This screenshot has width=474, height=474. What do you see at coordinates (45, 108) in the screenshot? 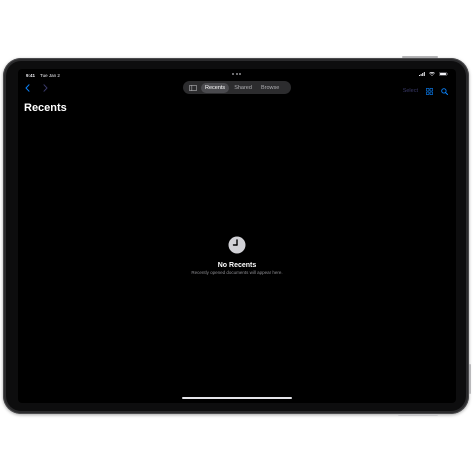
I see `page-title: Recents` at bounding box center [45, 108].